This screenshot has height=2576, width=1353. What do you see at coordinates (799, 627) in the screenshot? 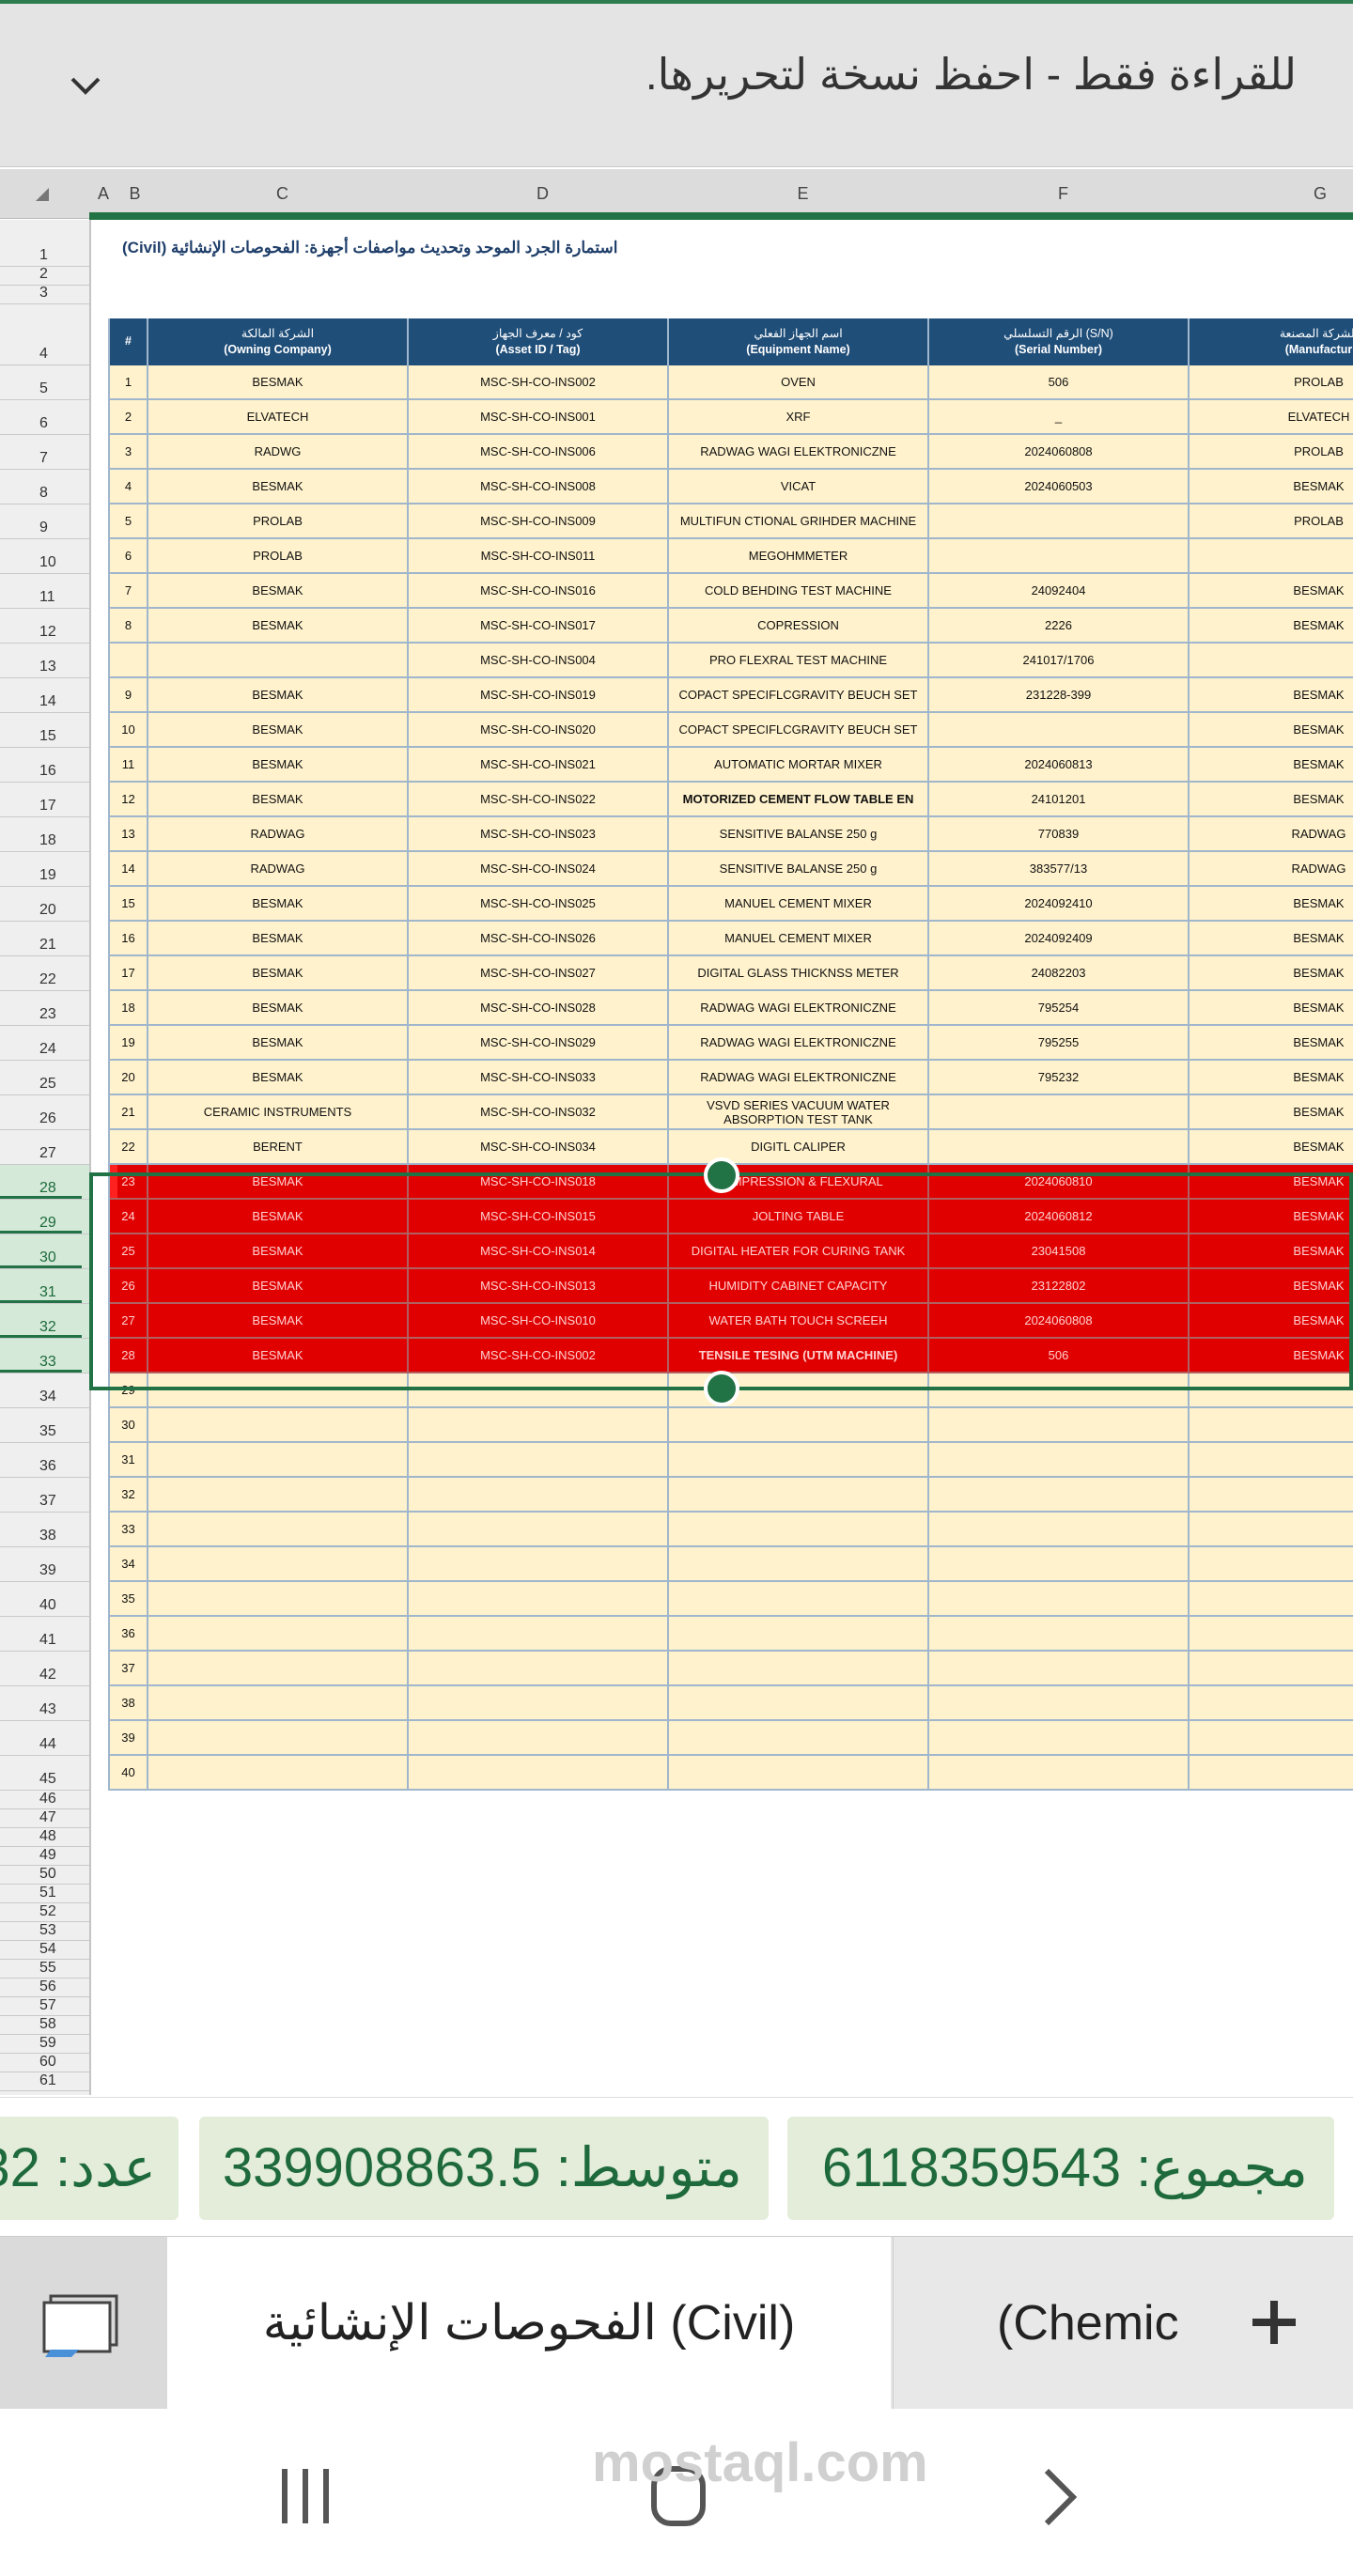
I see `cell-equipment-name: COPRESSION` at bounding box center [799, 627].